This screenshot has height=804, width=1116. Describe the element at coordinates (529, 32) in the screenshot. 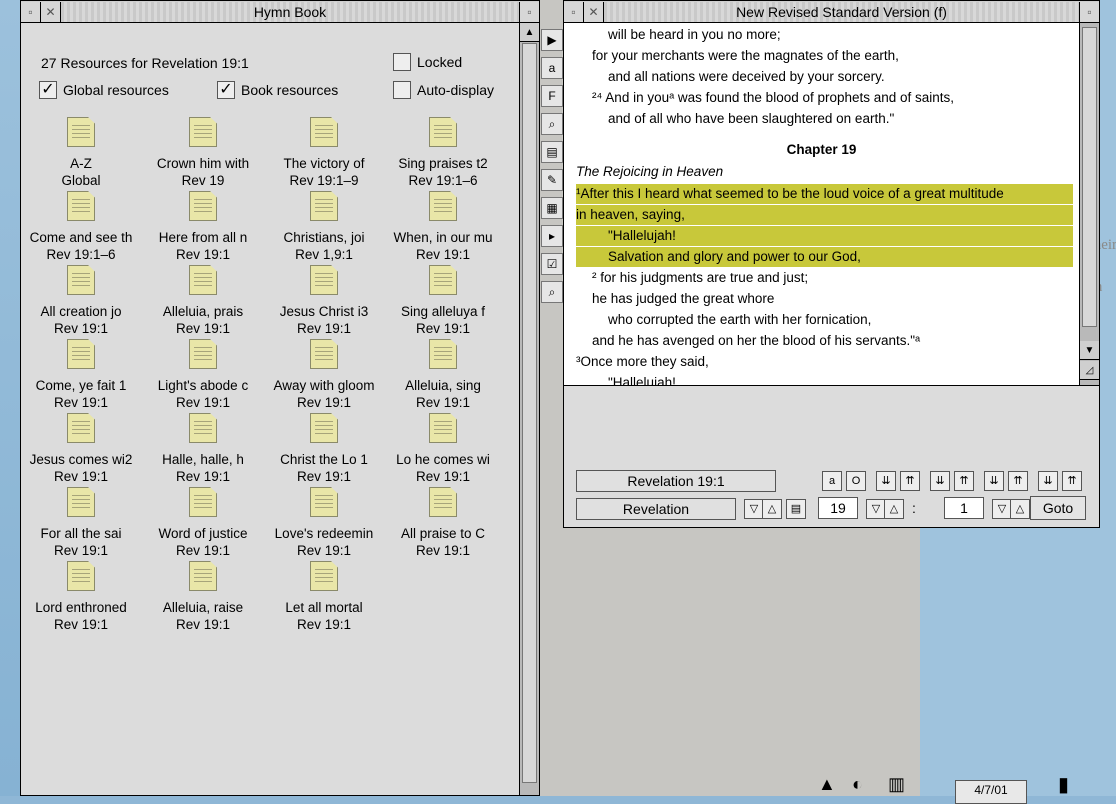

I see `scroll-up-icon: ▲` at that location.